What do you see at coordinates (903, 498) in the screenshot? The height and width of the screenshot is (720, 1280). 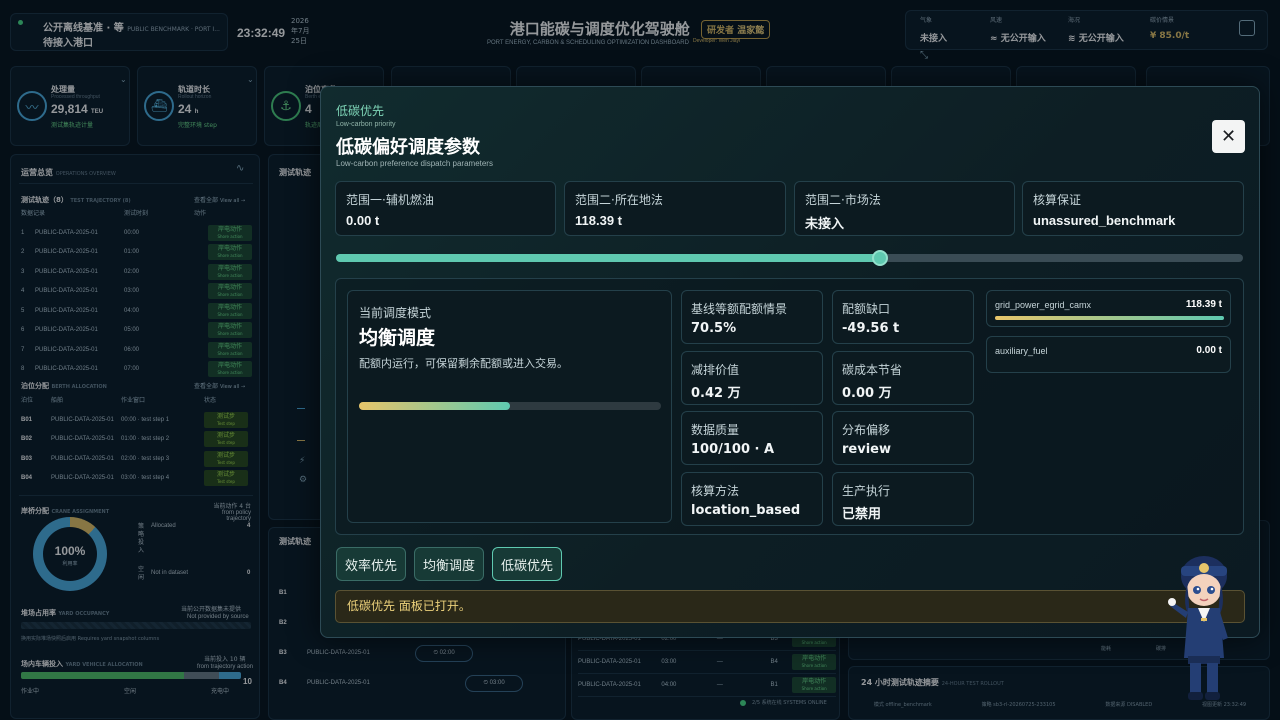 I see `metric-card: 生产执行 已禁用` at bounding box center [903, 498].